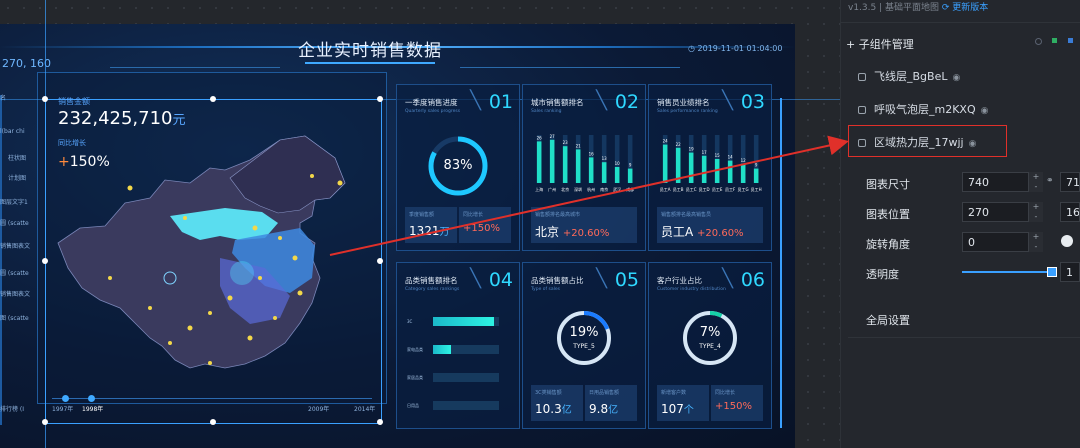 The height and width of the screenshot is (448, 1080). What do you see at coordinates (683, 403) in the screenshot?
I see `stat-box: 新增客户数 107个` at bounding box center [683, 403].